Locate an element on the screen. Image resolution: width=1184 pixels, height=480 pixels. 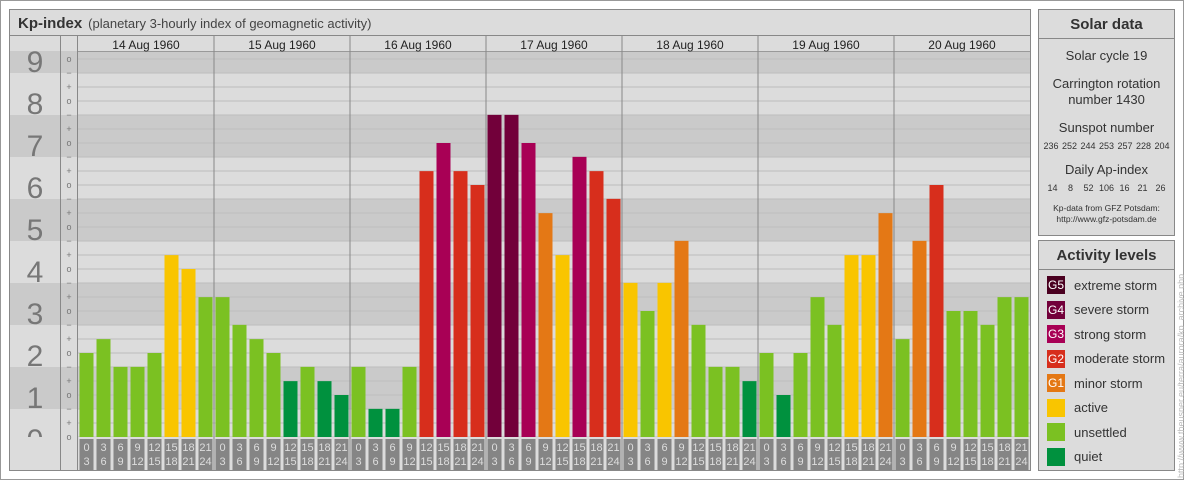
legend-swatch: G4 is located at coordinates (1056, 309).